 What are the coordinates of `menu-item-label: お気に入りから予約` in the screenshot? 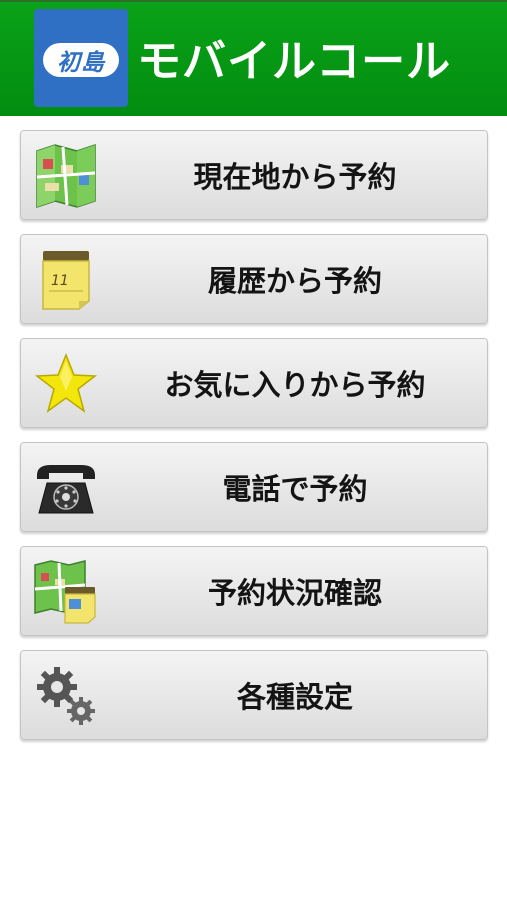 It's located at (295, 385).